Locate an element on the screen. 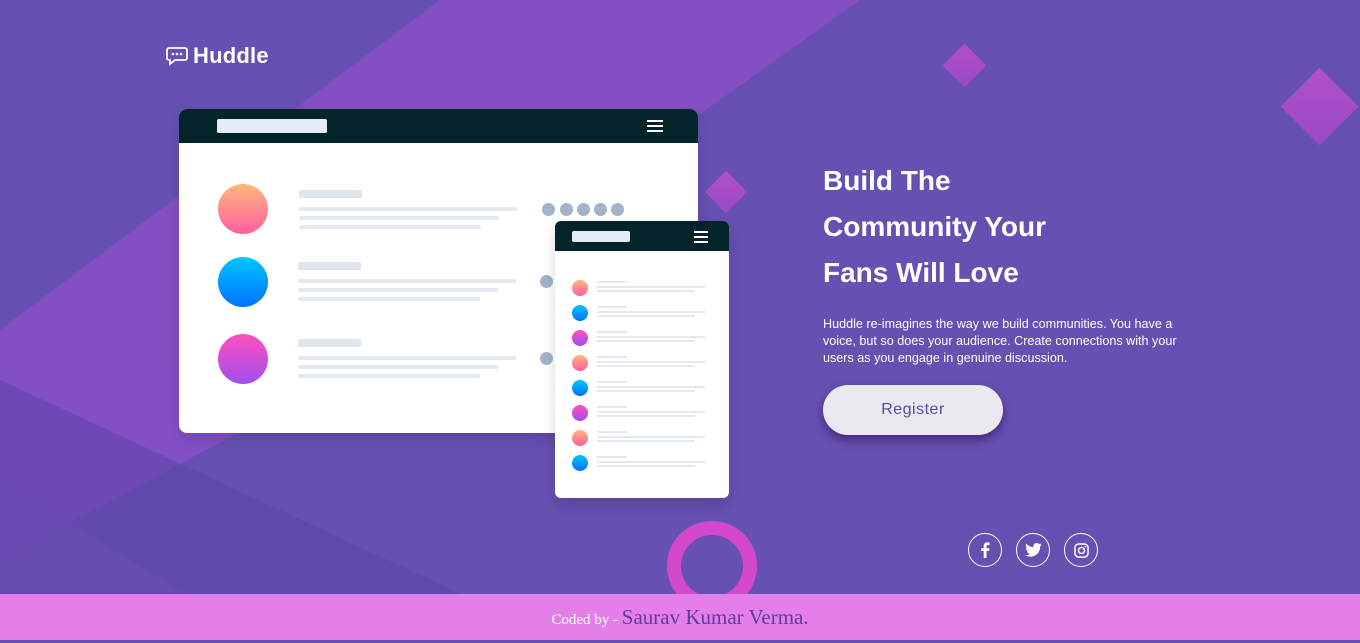 The image size is (1360, 643). twitter-link is located at coordinates (1033, 550).